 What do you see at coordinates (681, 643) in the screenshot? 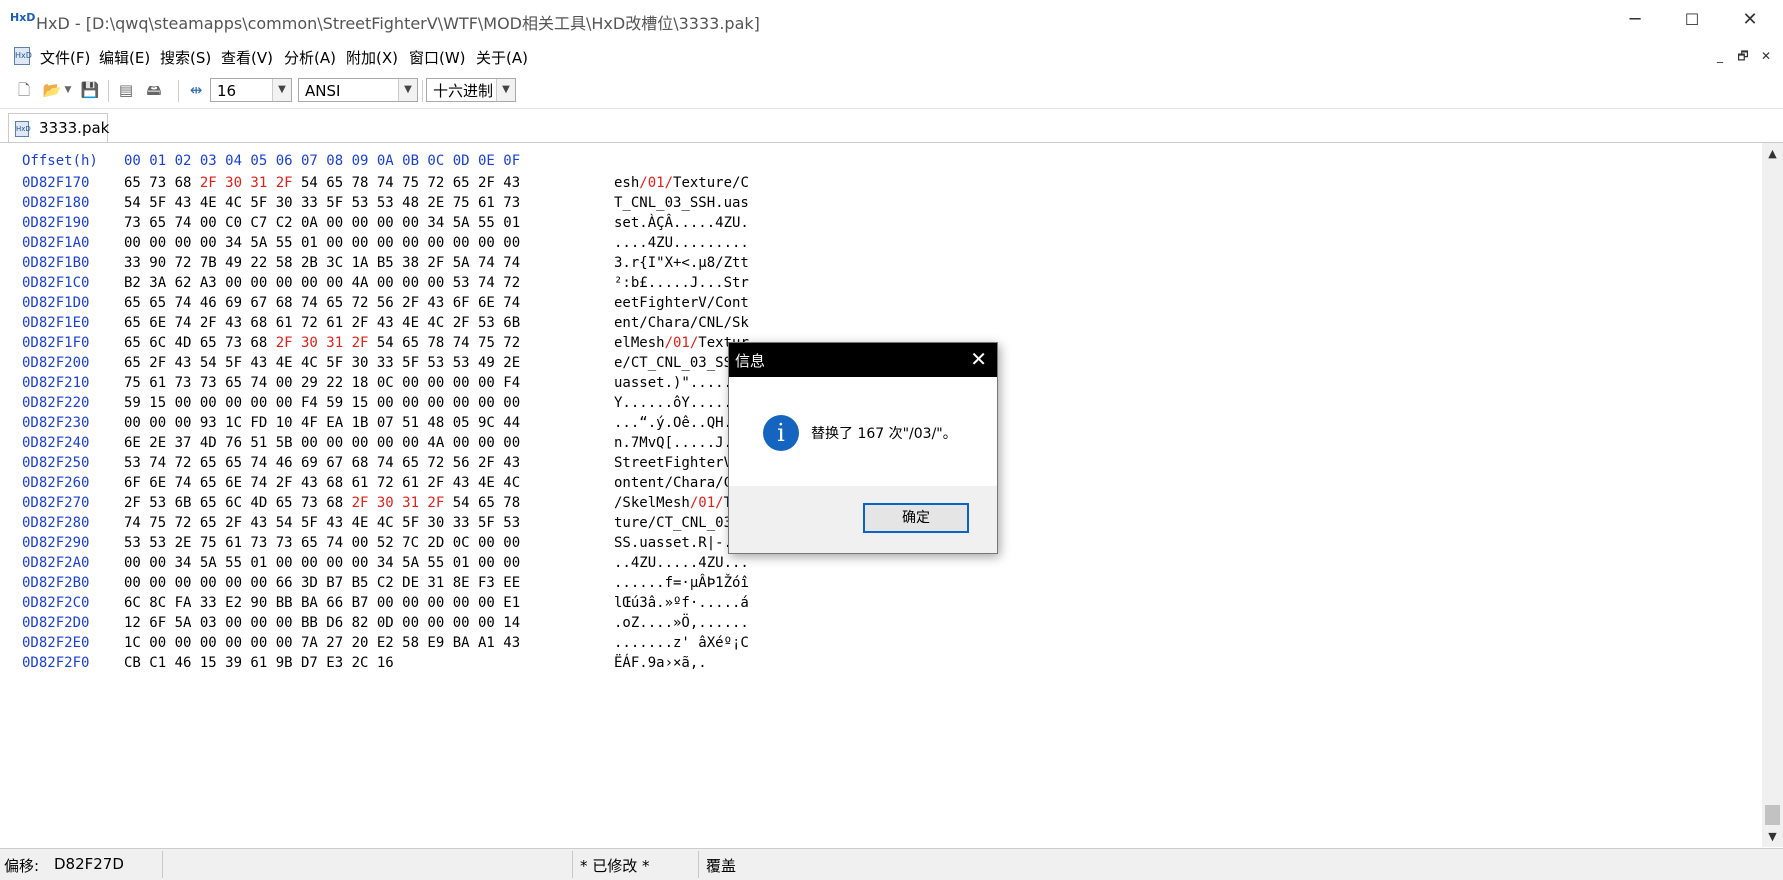
I see `row-ascii: .......z' âXéº¡C` at bounding box center [681, 643].